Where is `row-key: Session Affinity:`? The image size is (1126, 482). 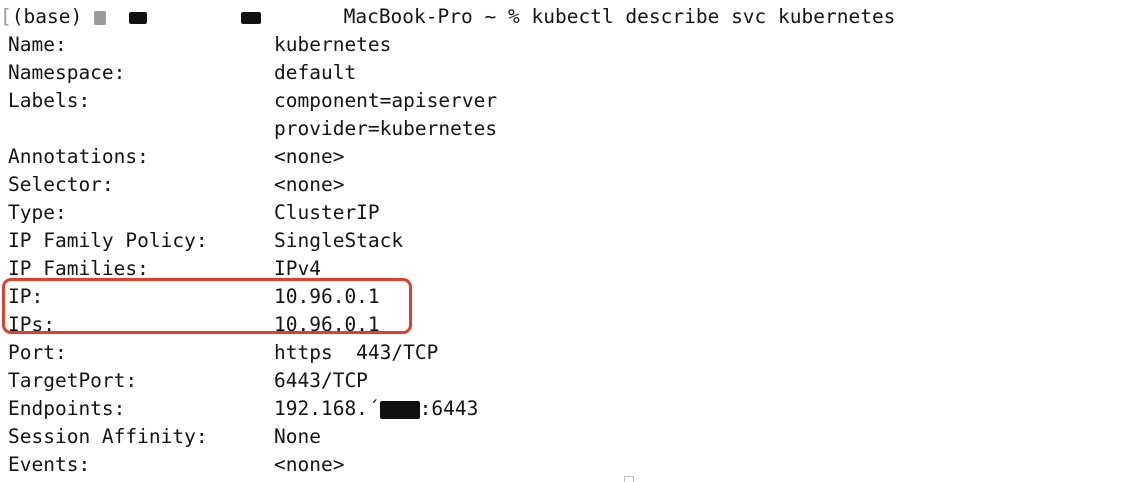
row-key: Session Affinity: is located at coordinates (108, 436).